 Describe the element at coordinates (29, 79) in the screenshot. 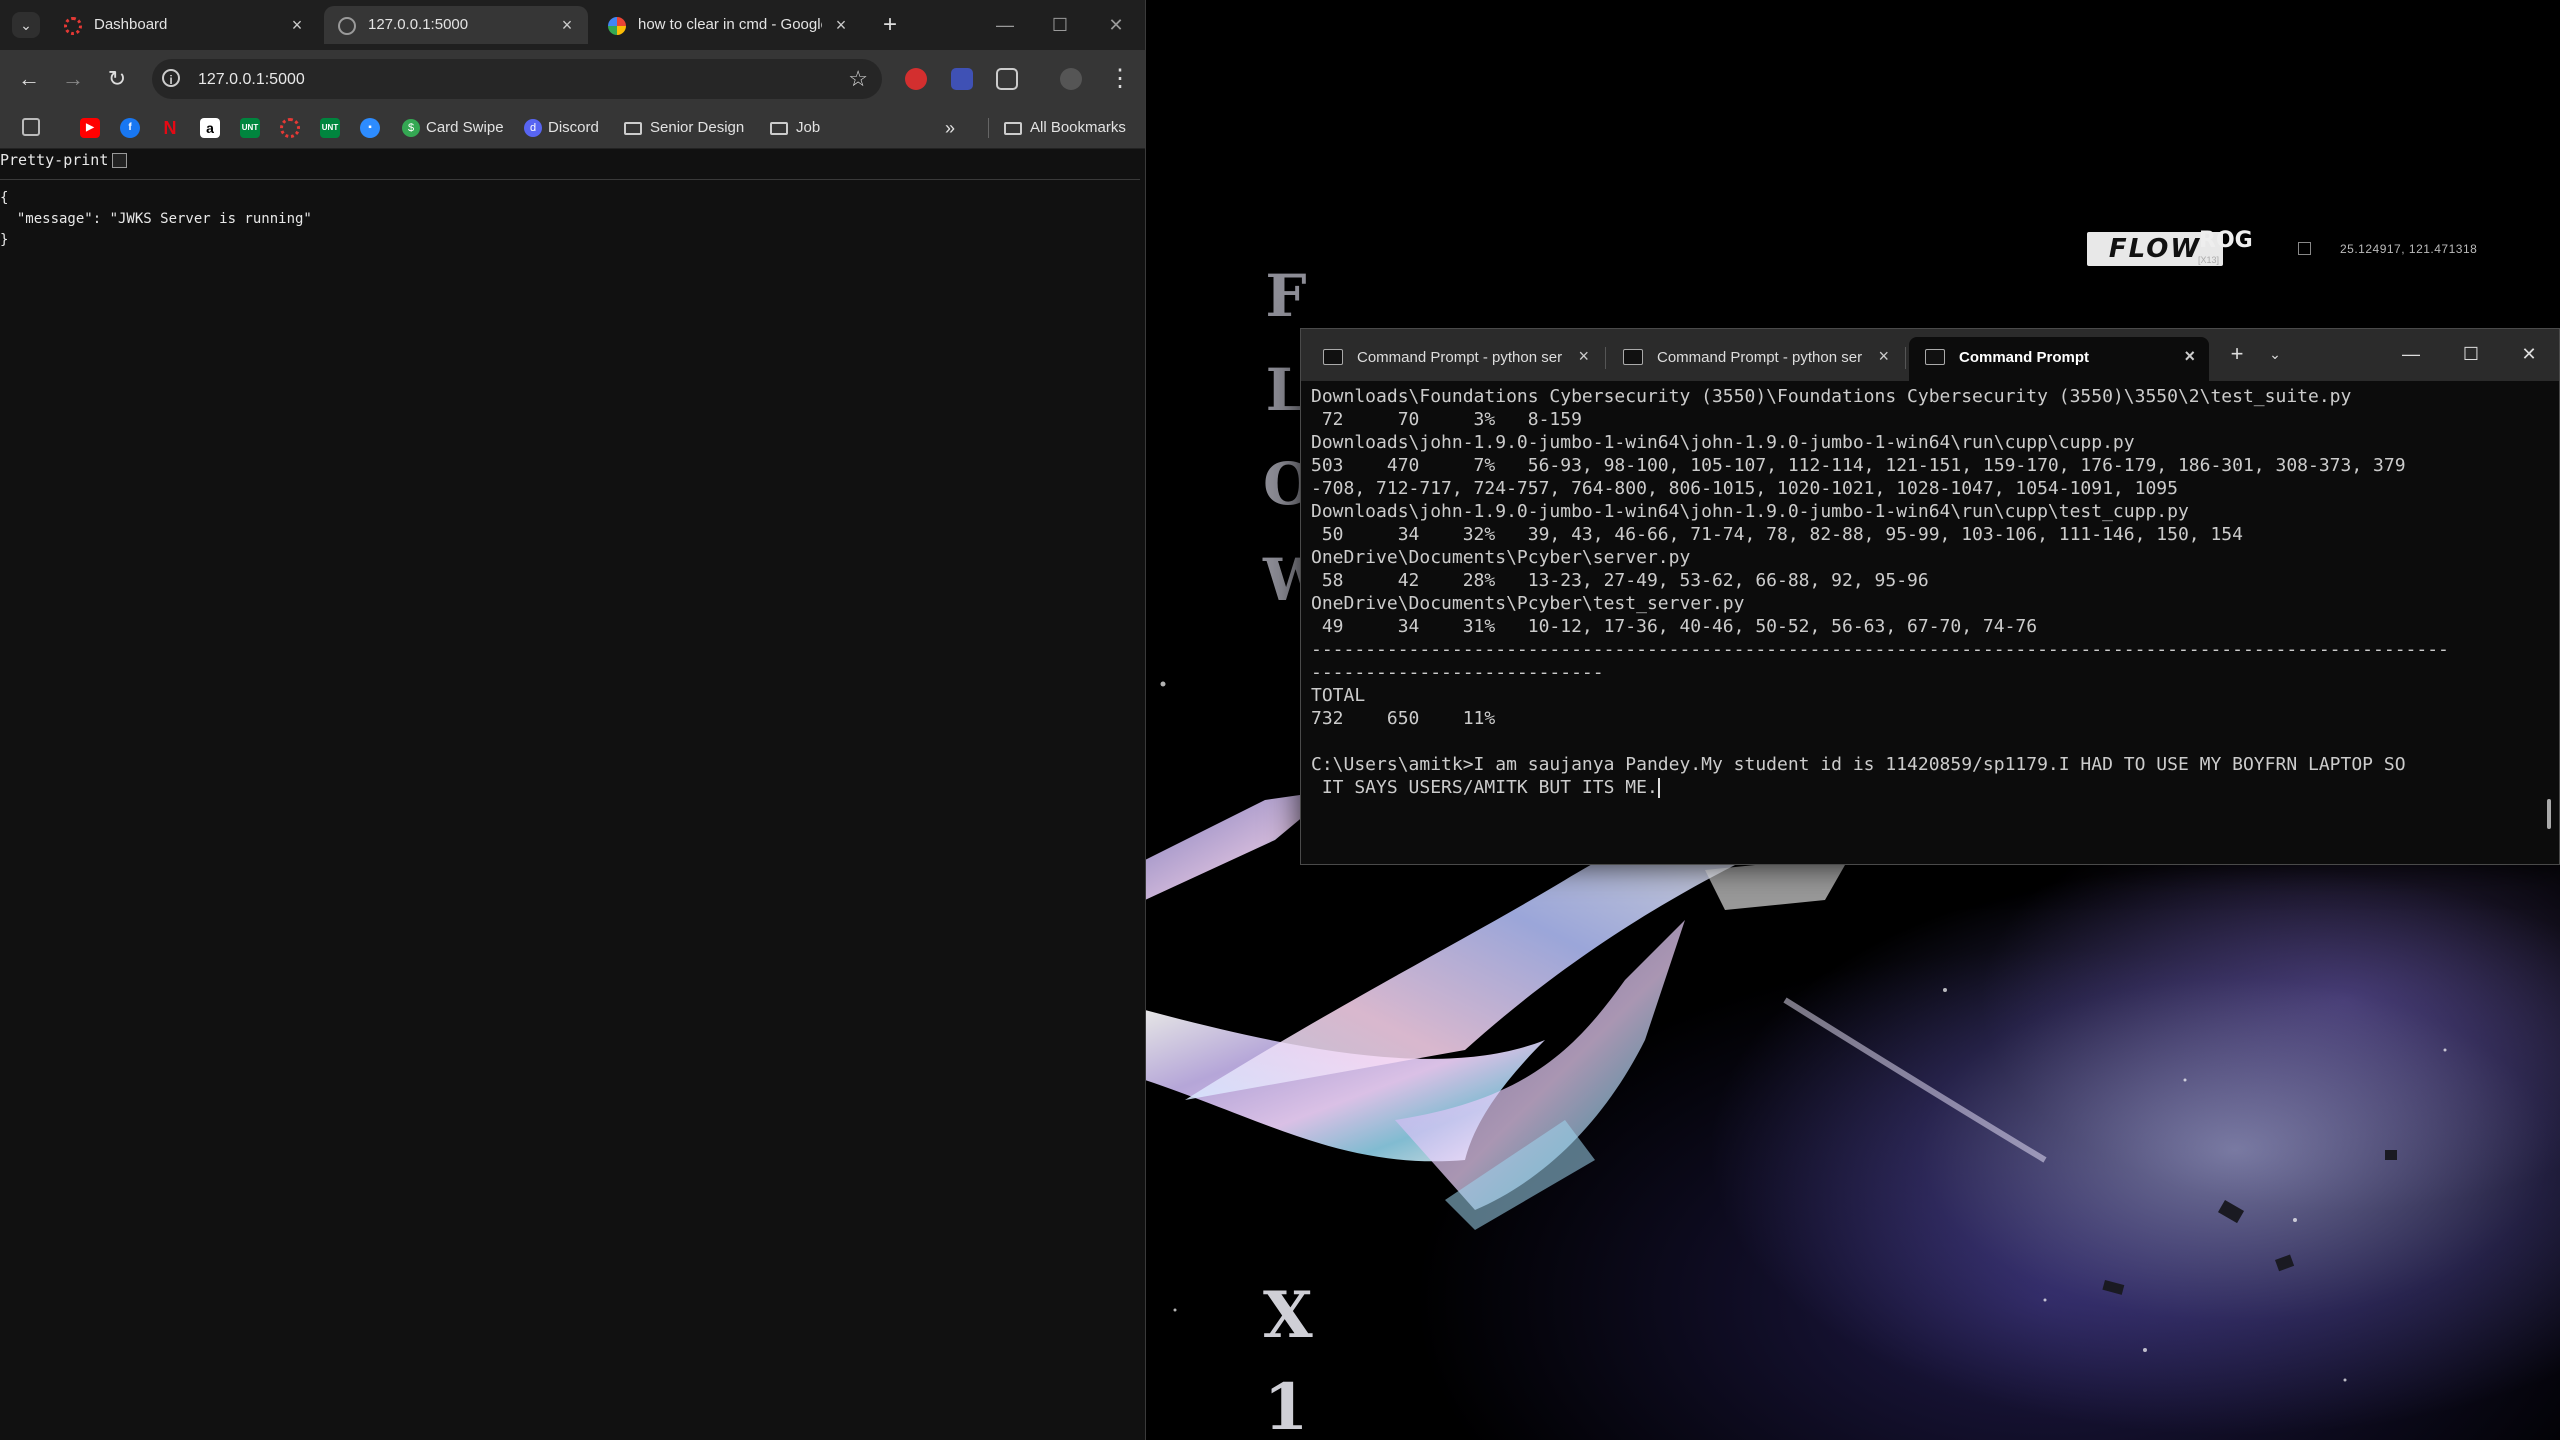

I see `back-arrow-icon: ←` at that location.